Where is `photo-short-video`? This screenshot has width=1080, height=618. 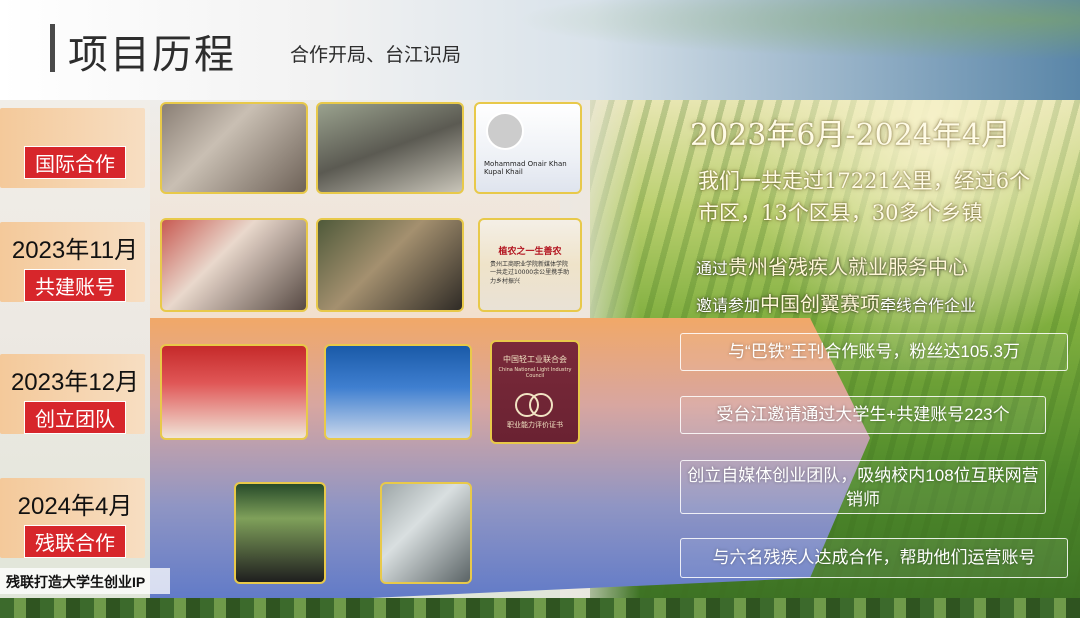
photo-short-video is located at coordinates (280, 533).